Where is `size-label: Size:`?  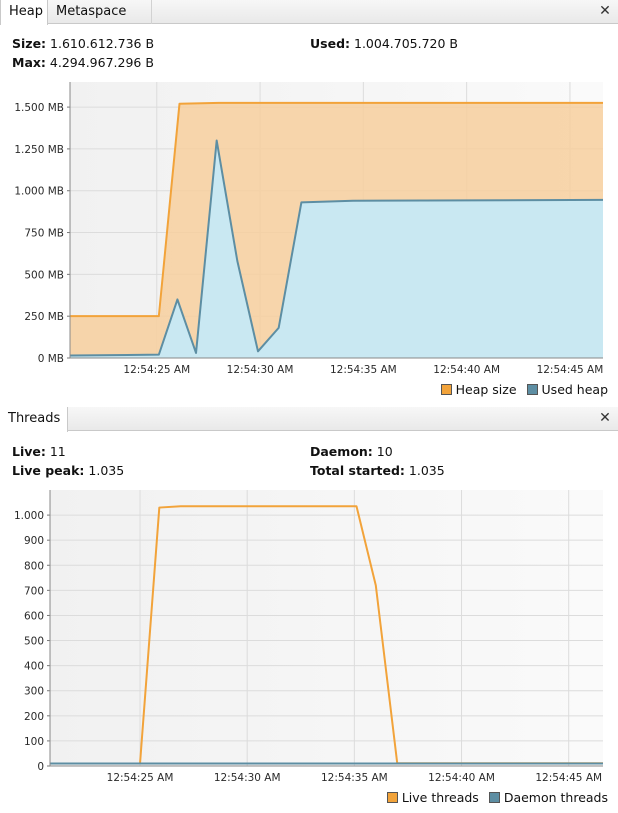 size-label: Size: is located at coordinates (29, 43).